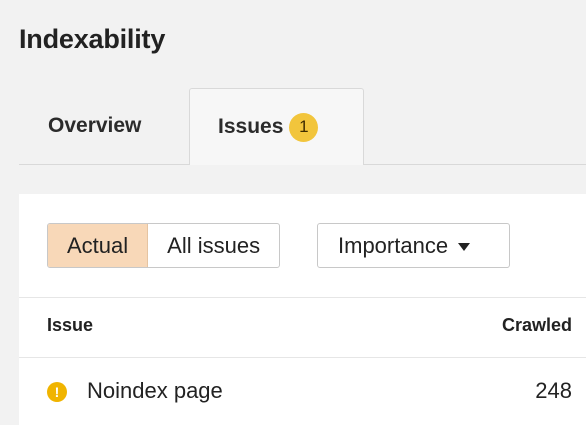 The width and height of the screenshot is (586, 425). Describe the element at coordinates (155, 391) in the screenshot. I see `issue-name: Noindex page` at that location.